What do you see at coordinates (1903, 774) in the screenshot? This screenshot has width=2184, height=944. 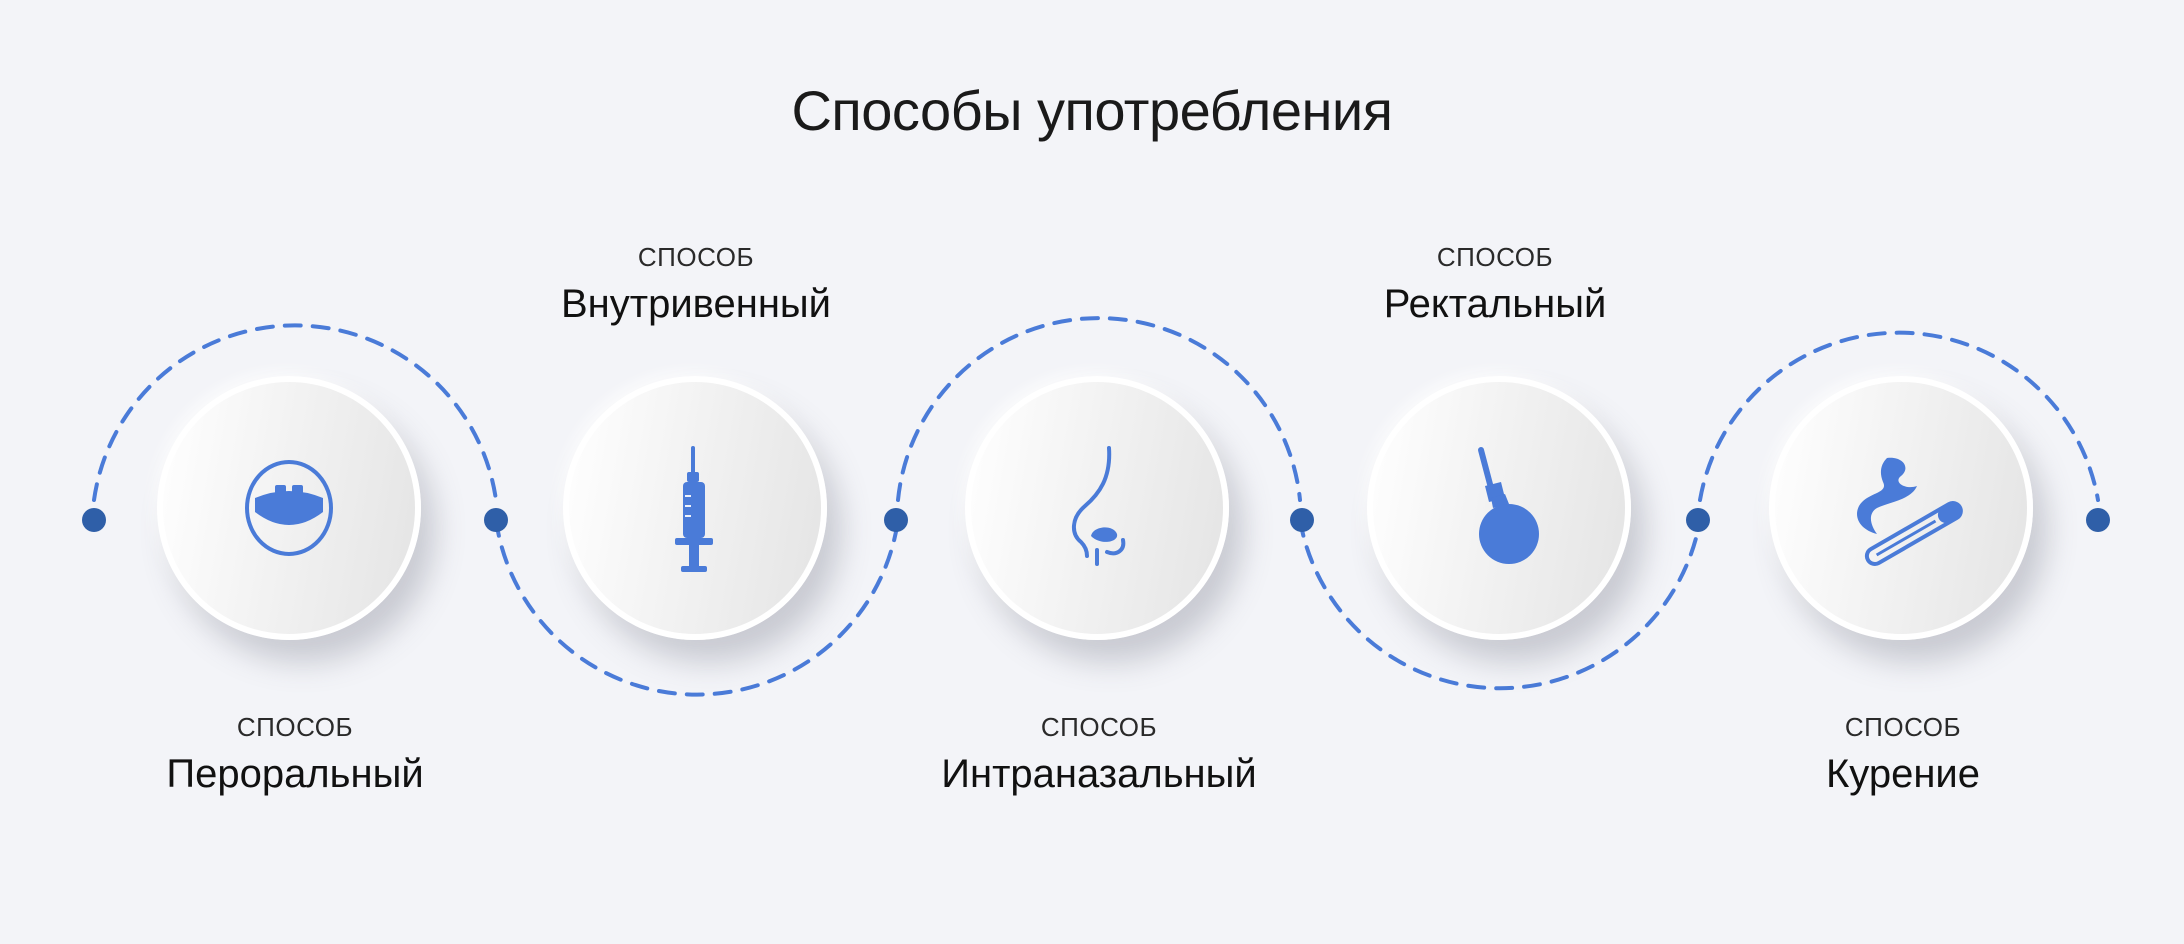 I see `caption-name: Курение` at bounding box center [1903, 774].